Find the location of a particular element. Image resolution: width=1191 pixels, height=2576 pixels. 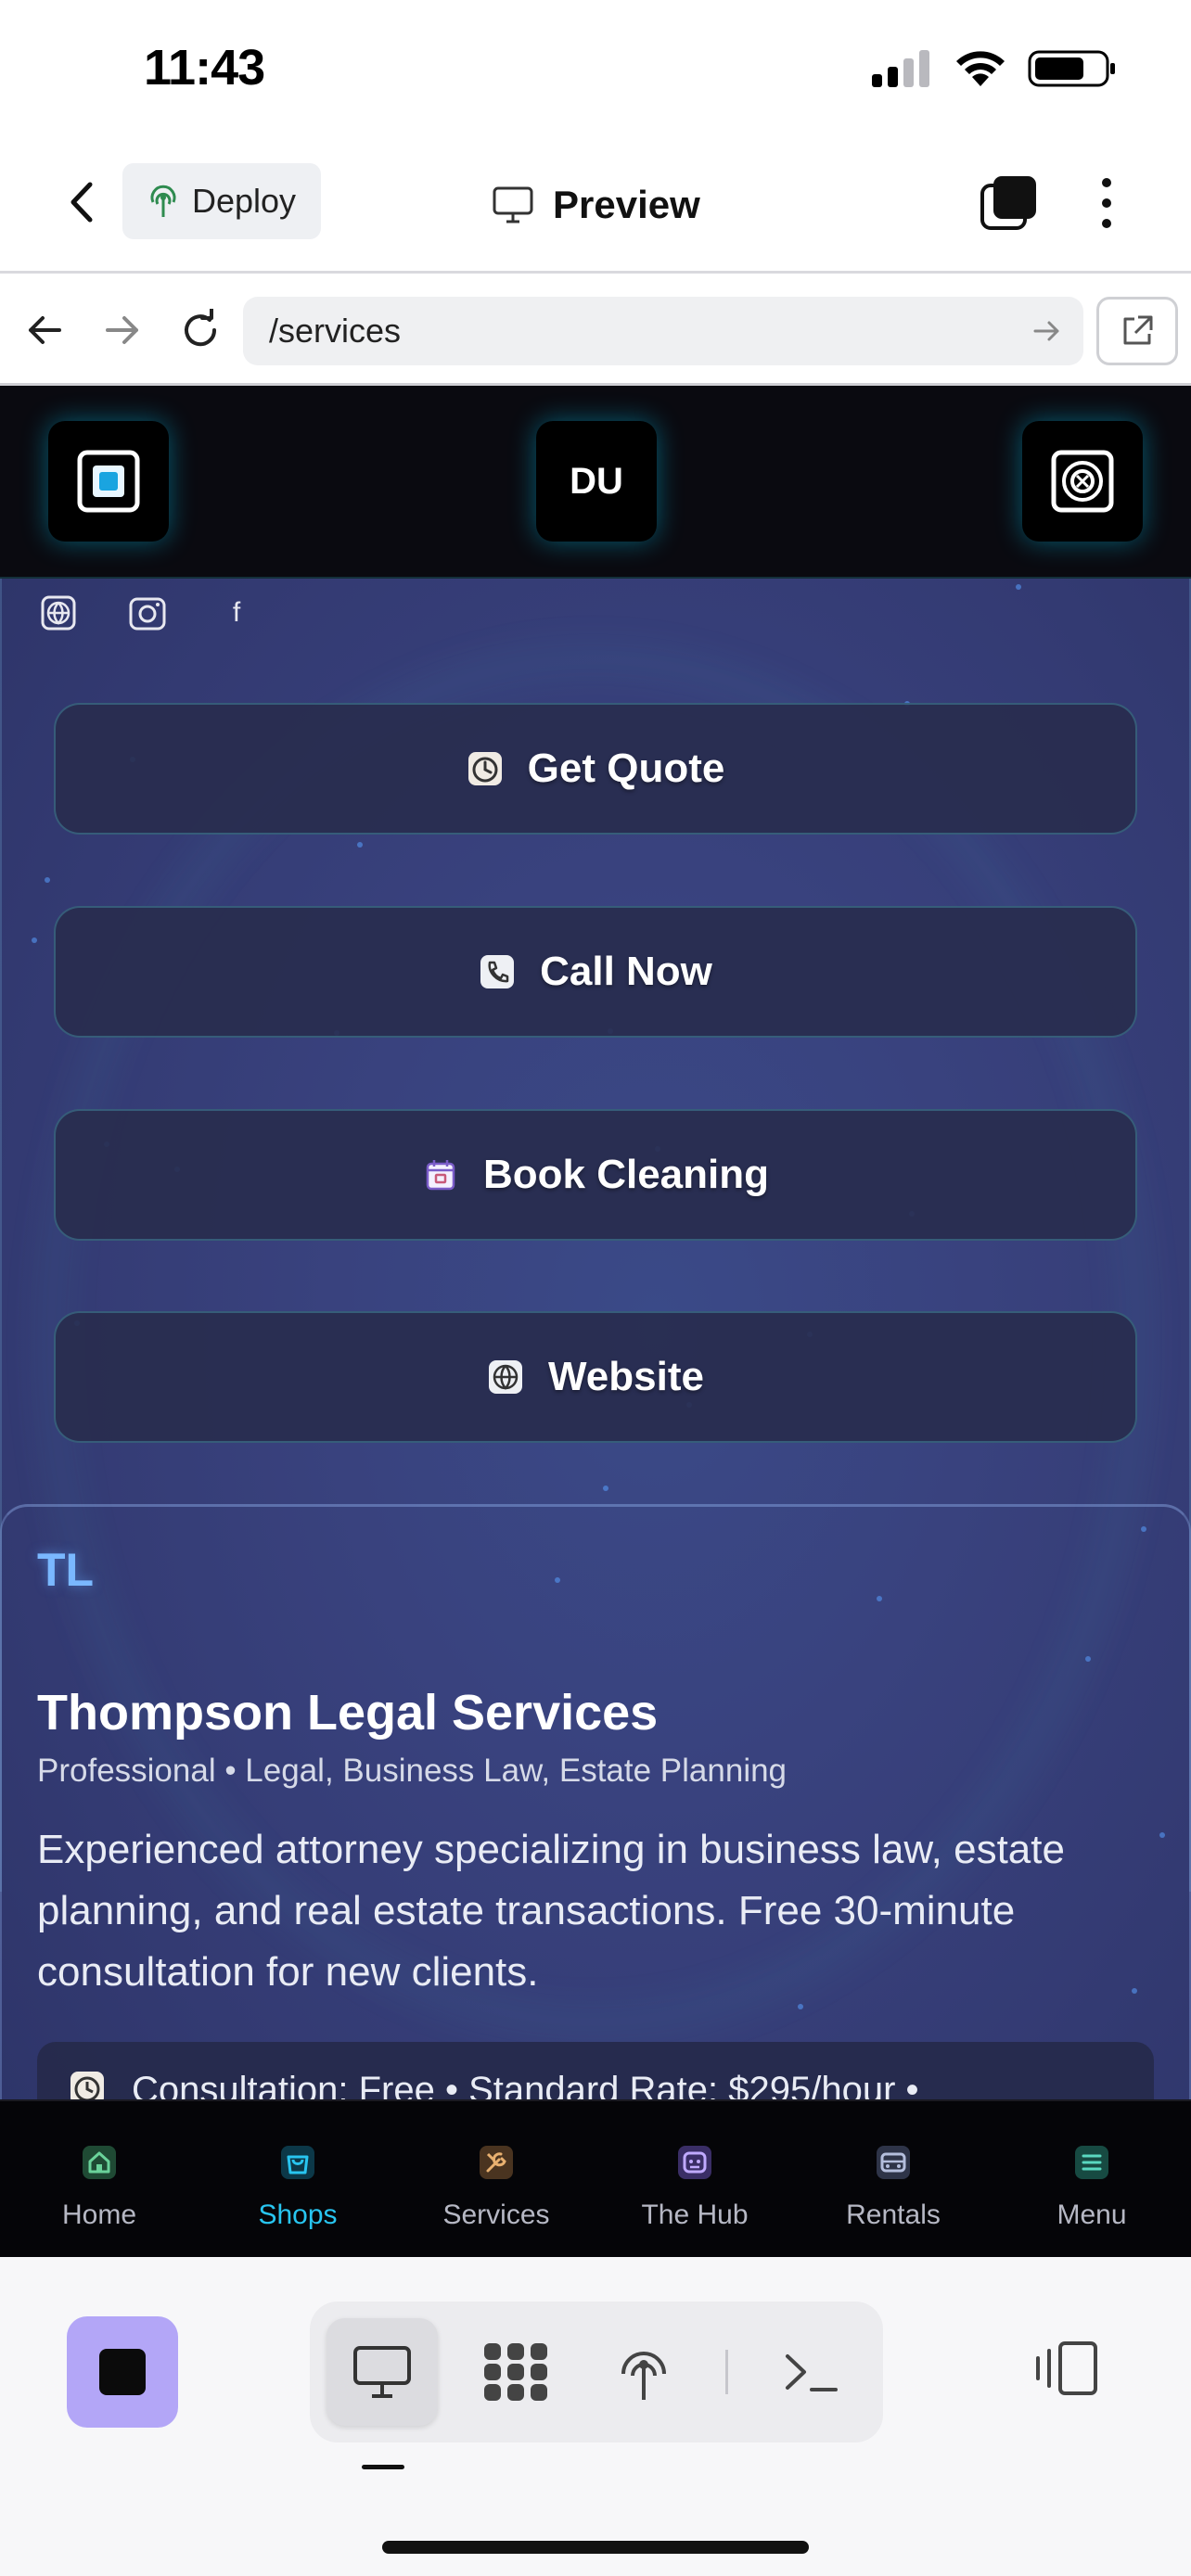

book-cleaning-label: Book Cleaning is located at coordinates (626, 1174).